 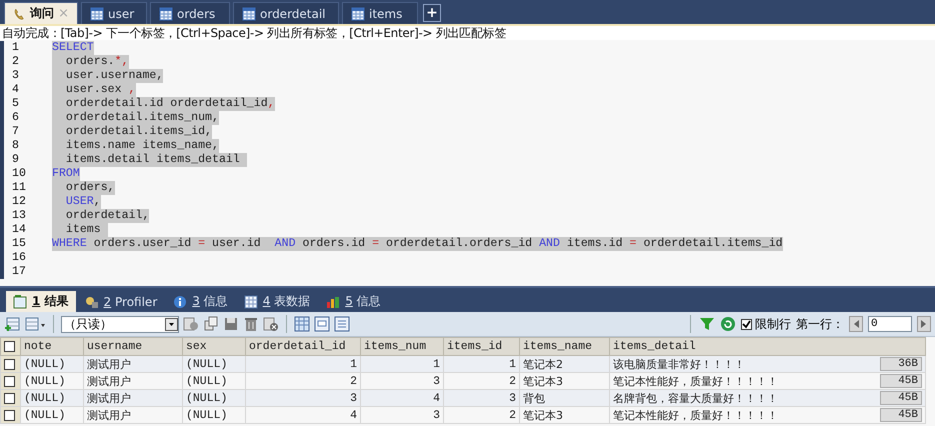 I want to click on tab-label: items, so click(x=385, y=13).